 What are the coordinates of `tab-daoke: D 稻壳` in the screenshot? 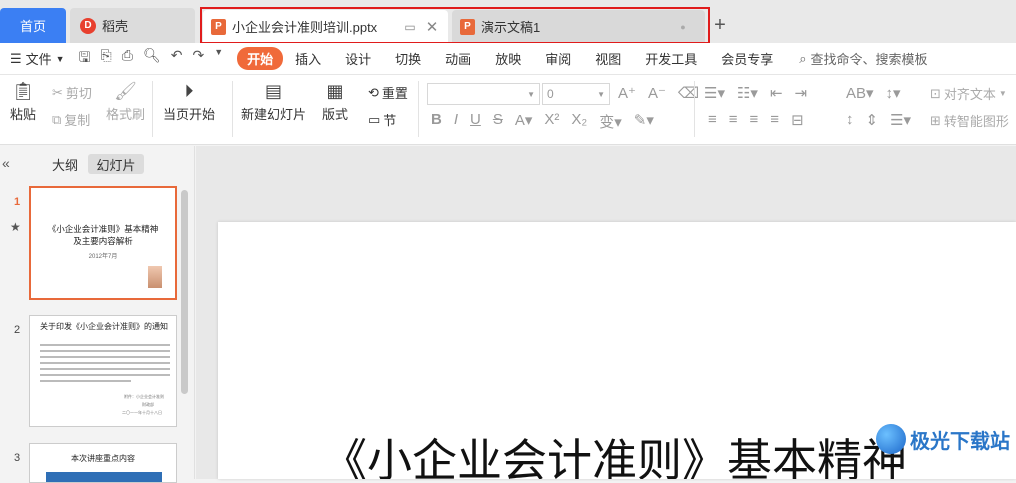 It's located at (132, 25).